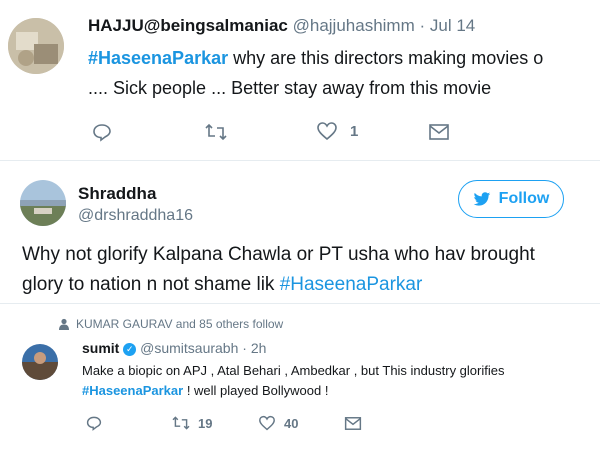 The width and height of the screenshot is (600, 450). I want to click on follow-context: KUMAR GAURAV and 85 others follow, so click(170, 324).